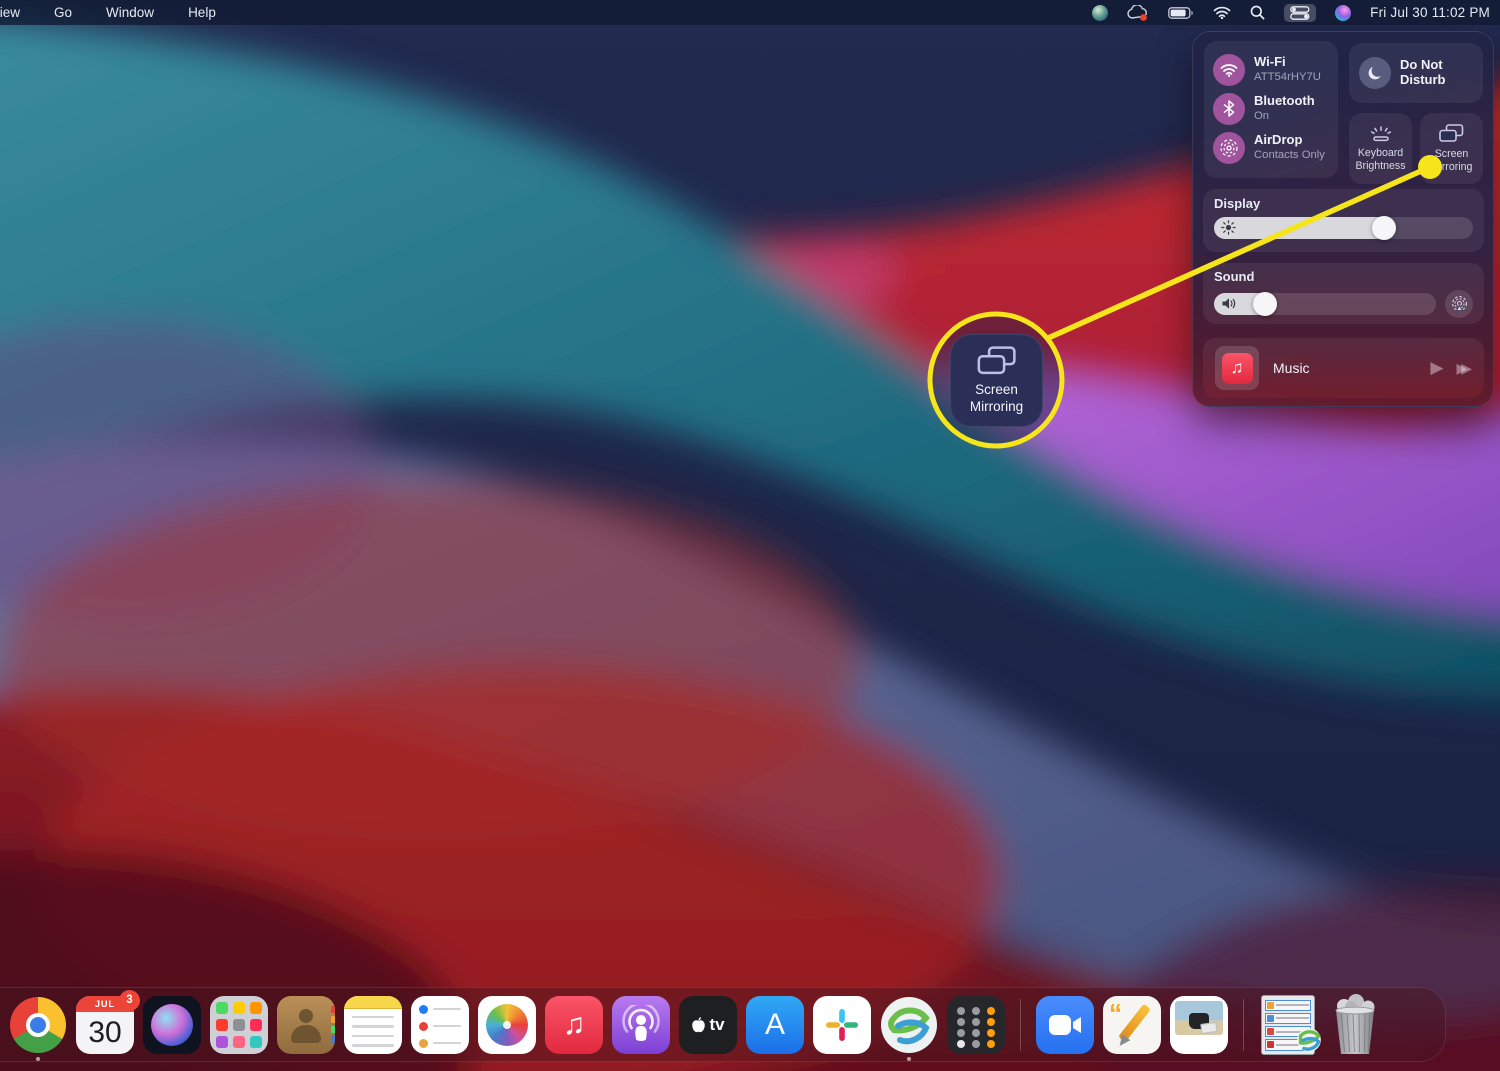 This screenshot has height=1071, width=1500. What do you see at coordinates (130, 12) in the screenshot?
I see `menu-window: Window` at bounding box center [130, 12].